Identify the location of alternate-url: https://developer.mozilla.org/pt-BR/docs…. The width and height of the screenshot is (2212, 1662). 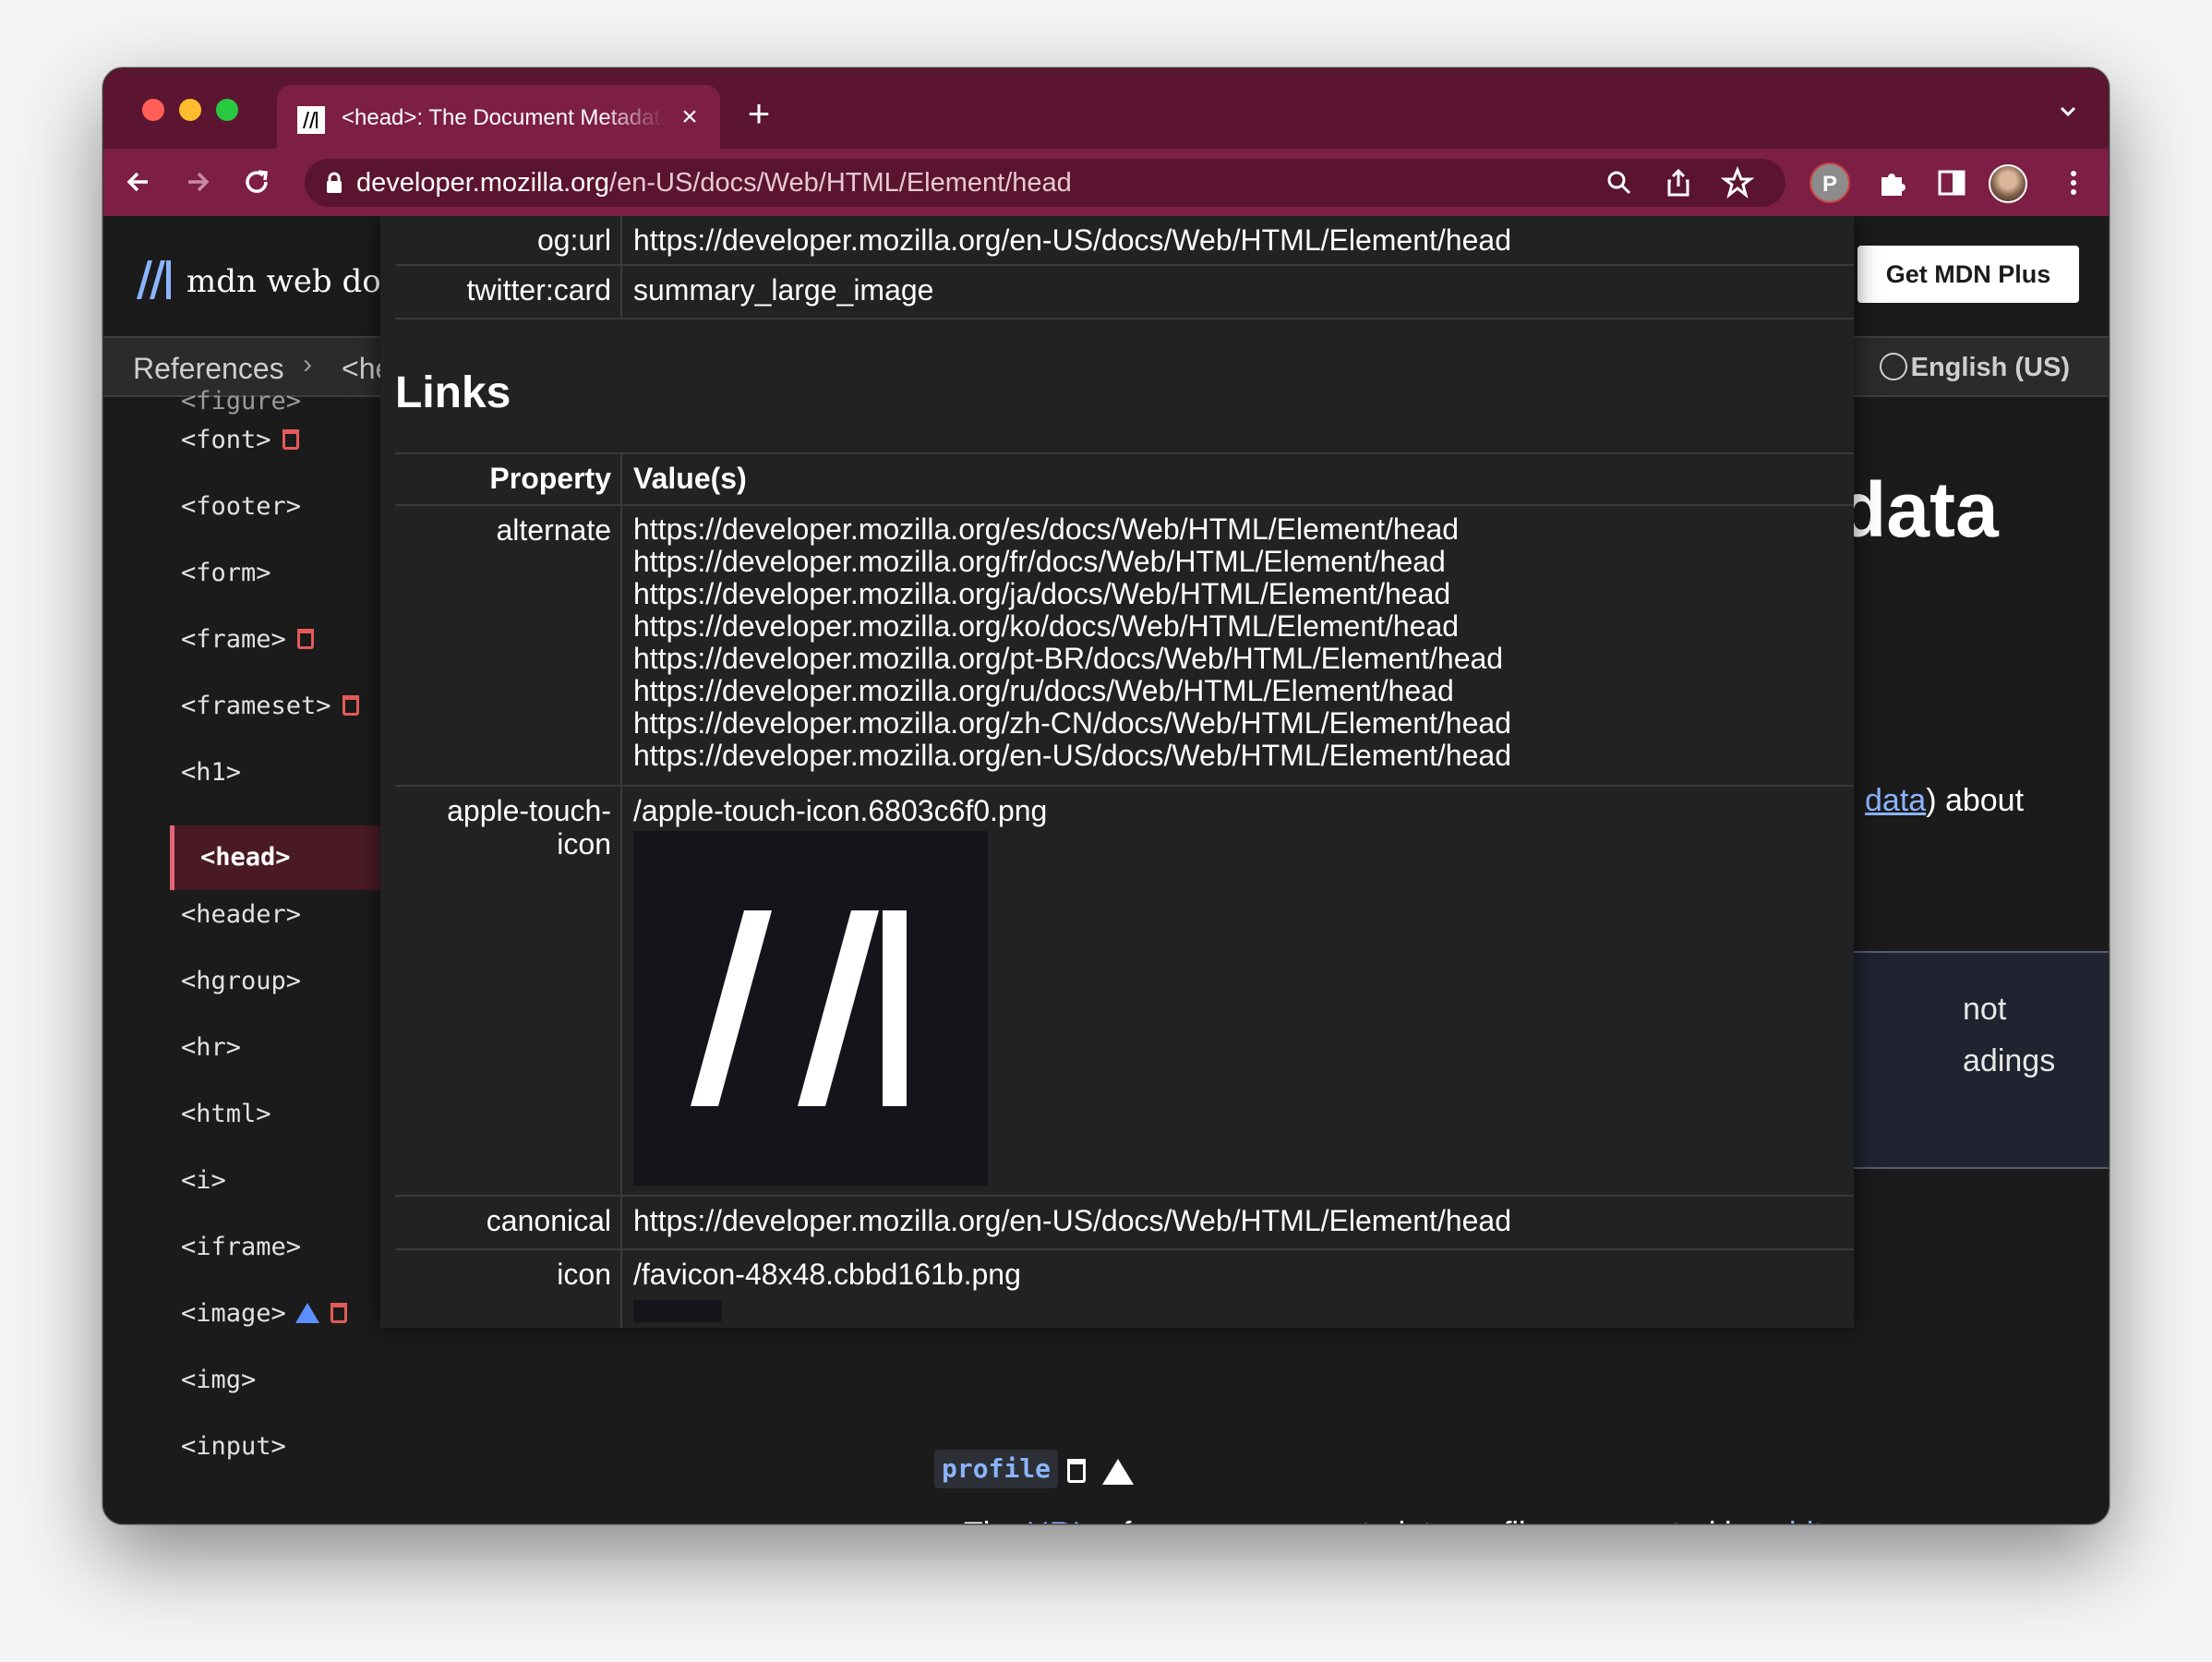
(1068, 658).